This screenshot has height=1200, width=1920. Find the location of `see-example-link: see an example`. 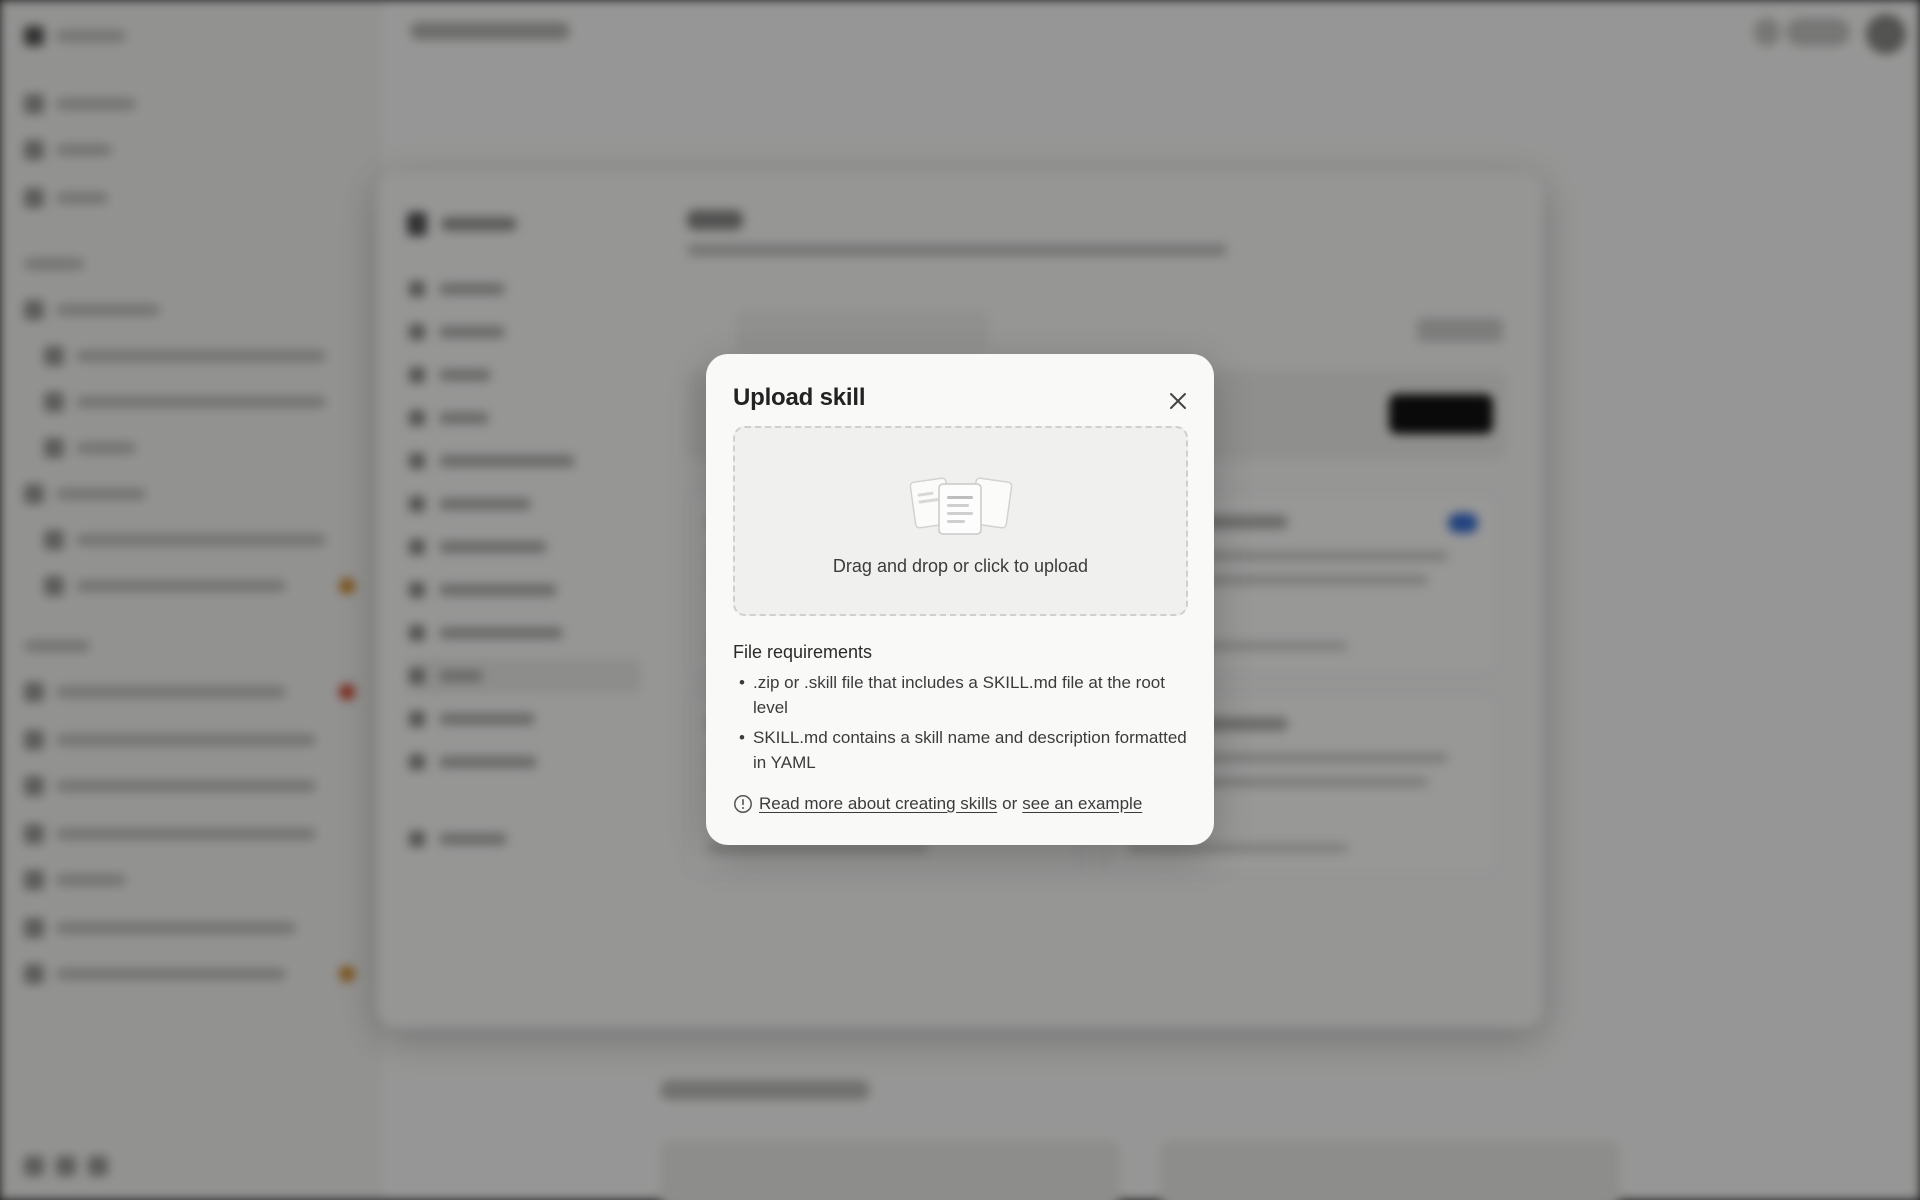

see-example-link: see an example is located at coordinates (1082, 804).